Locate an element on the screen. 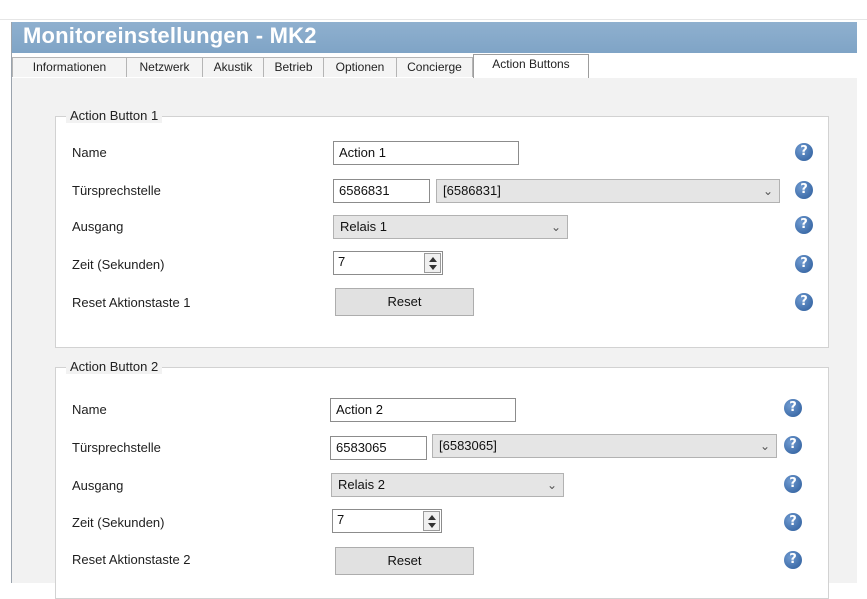 The width and height of the screenshot is (867, 599). name-input: Action 1 is located at coordinates (426, 153).